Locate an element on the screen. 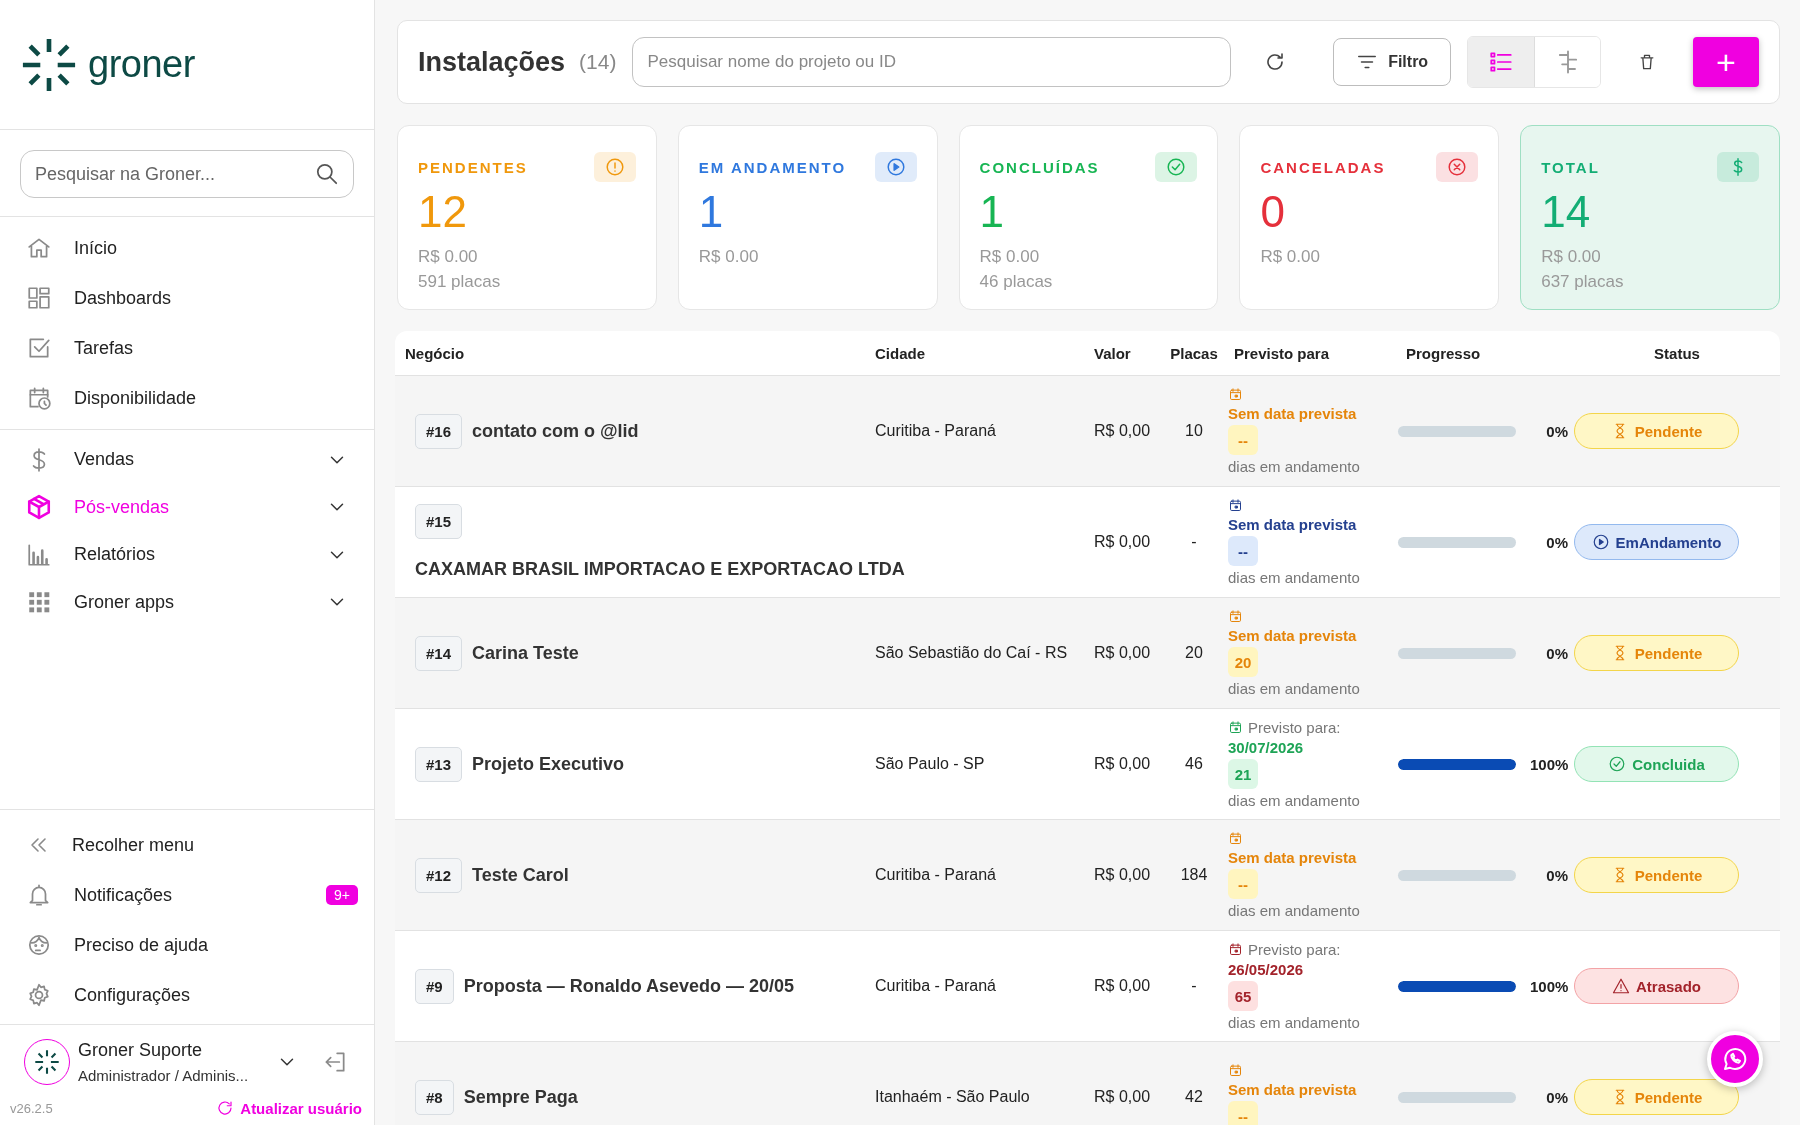  nav-item: Tarefas is located at coordinates (187, 348).